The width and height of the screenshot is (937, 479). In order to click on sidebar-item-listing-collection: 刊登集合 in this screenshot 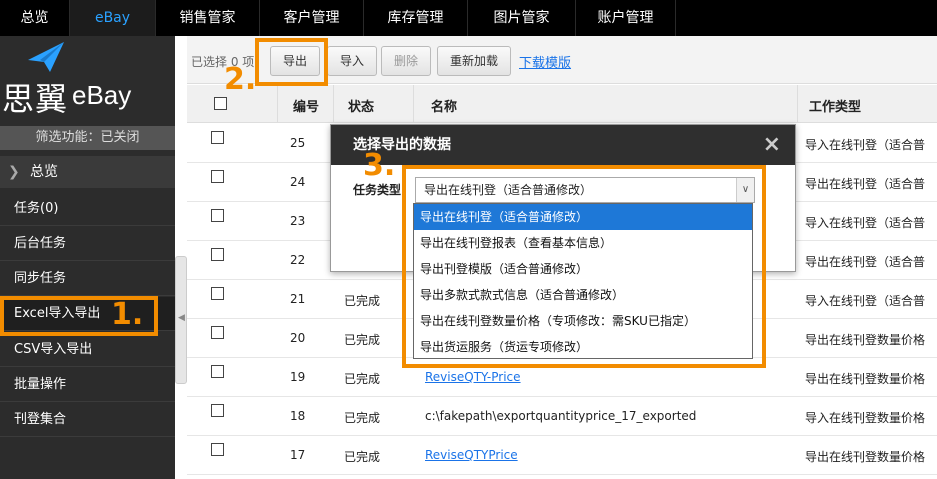, I will do `click(87, 420)`.